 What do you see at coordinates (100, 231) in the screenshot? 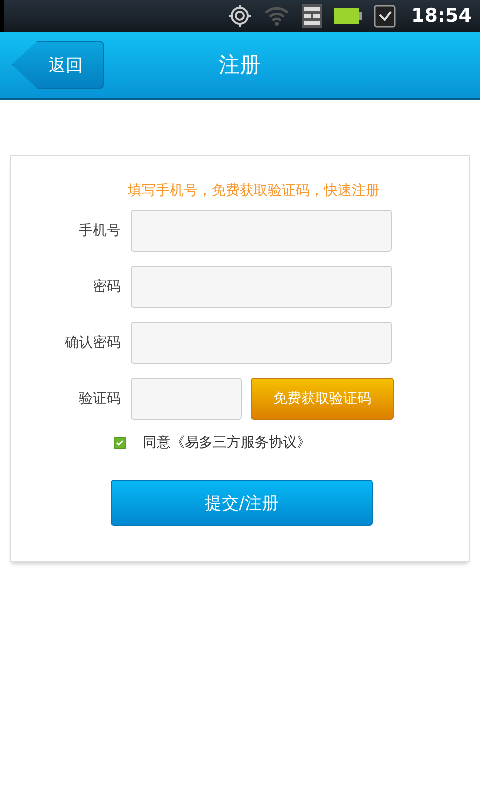
I see `field-label: 手机号` at bounding box center [100, 231].